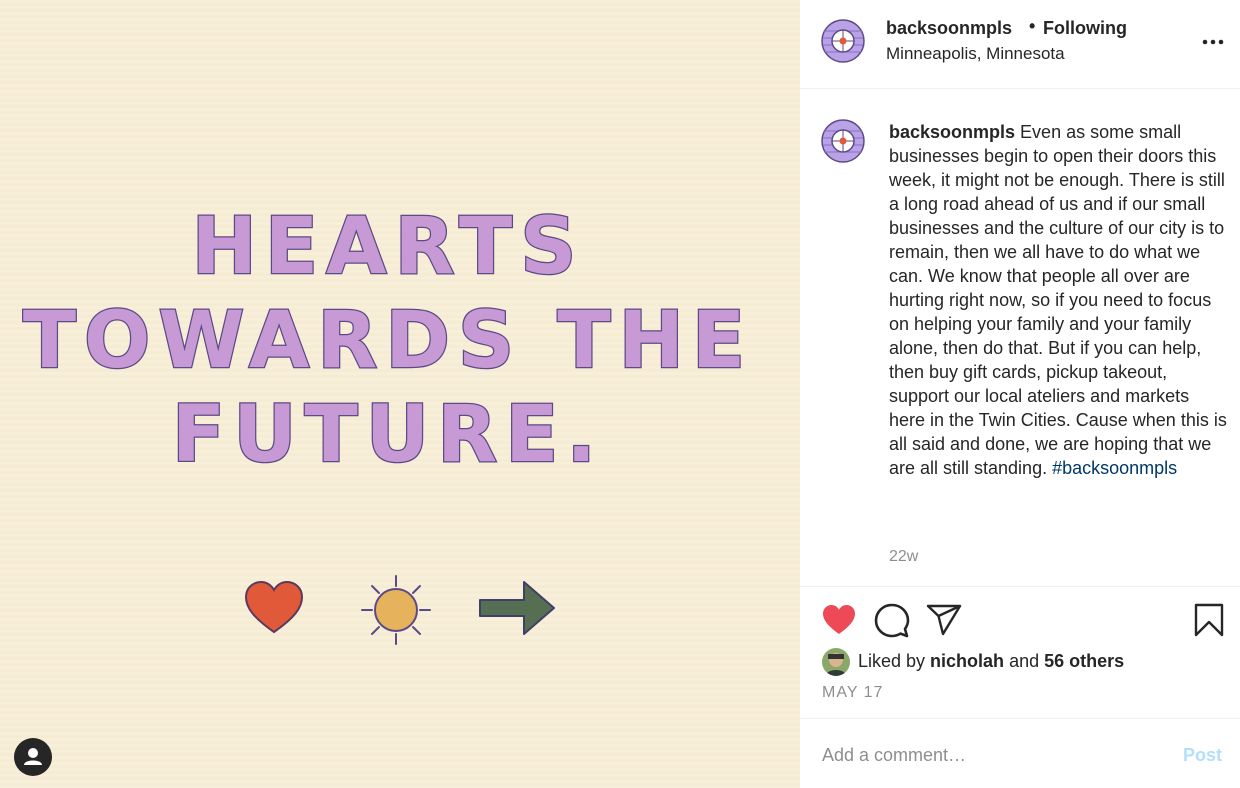  What do you see at coordinates (903, 557) in the screenshot?
I see `post-age: 22w` at bounding box center [903, 557].